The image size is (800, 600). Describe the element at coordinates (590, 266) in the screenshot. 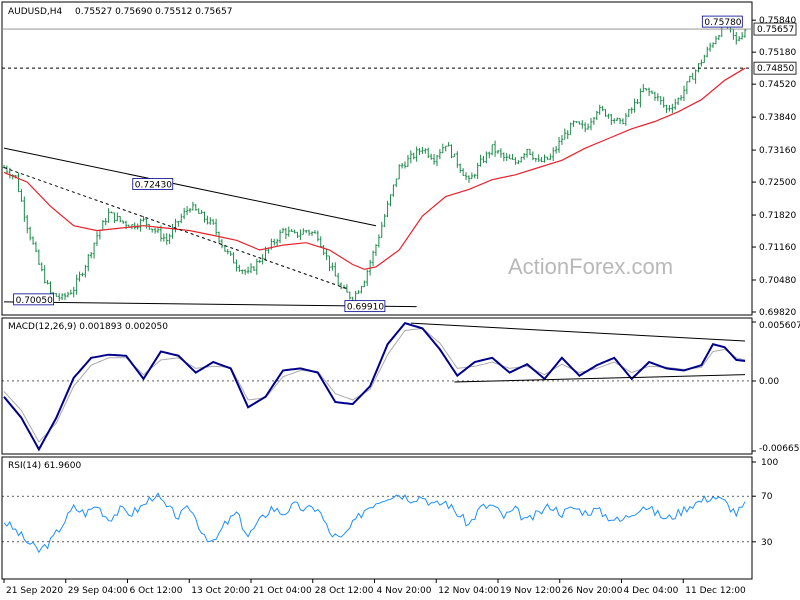

I see `watermark: ActionForex.com` at that location.